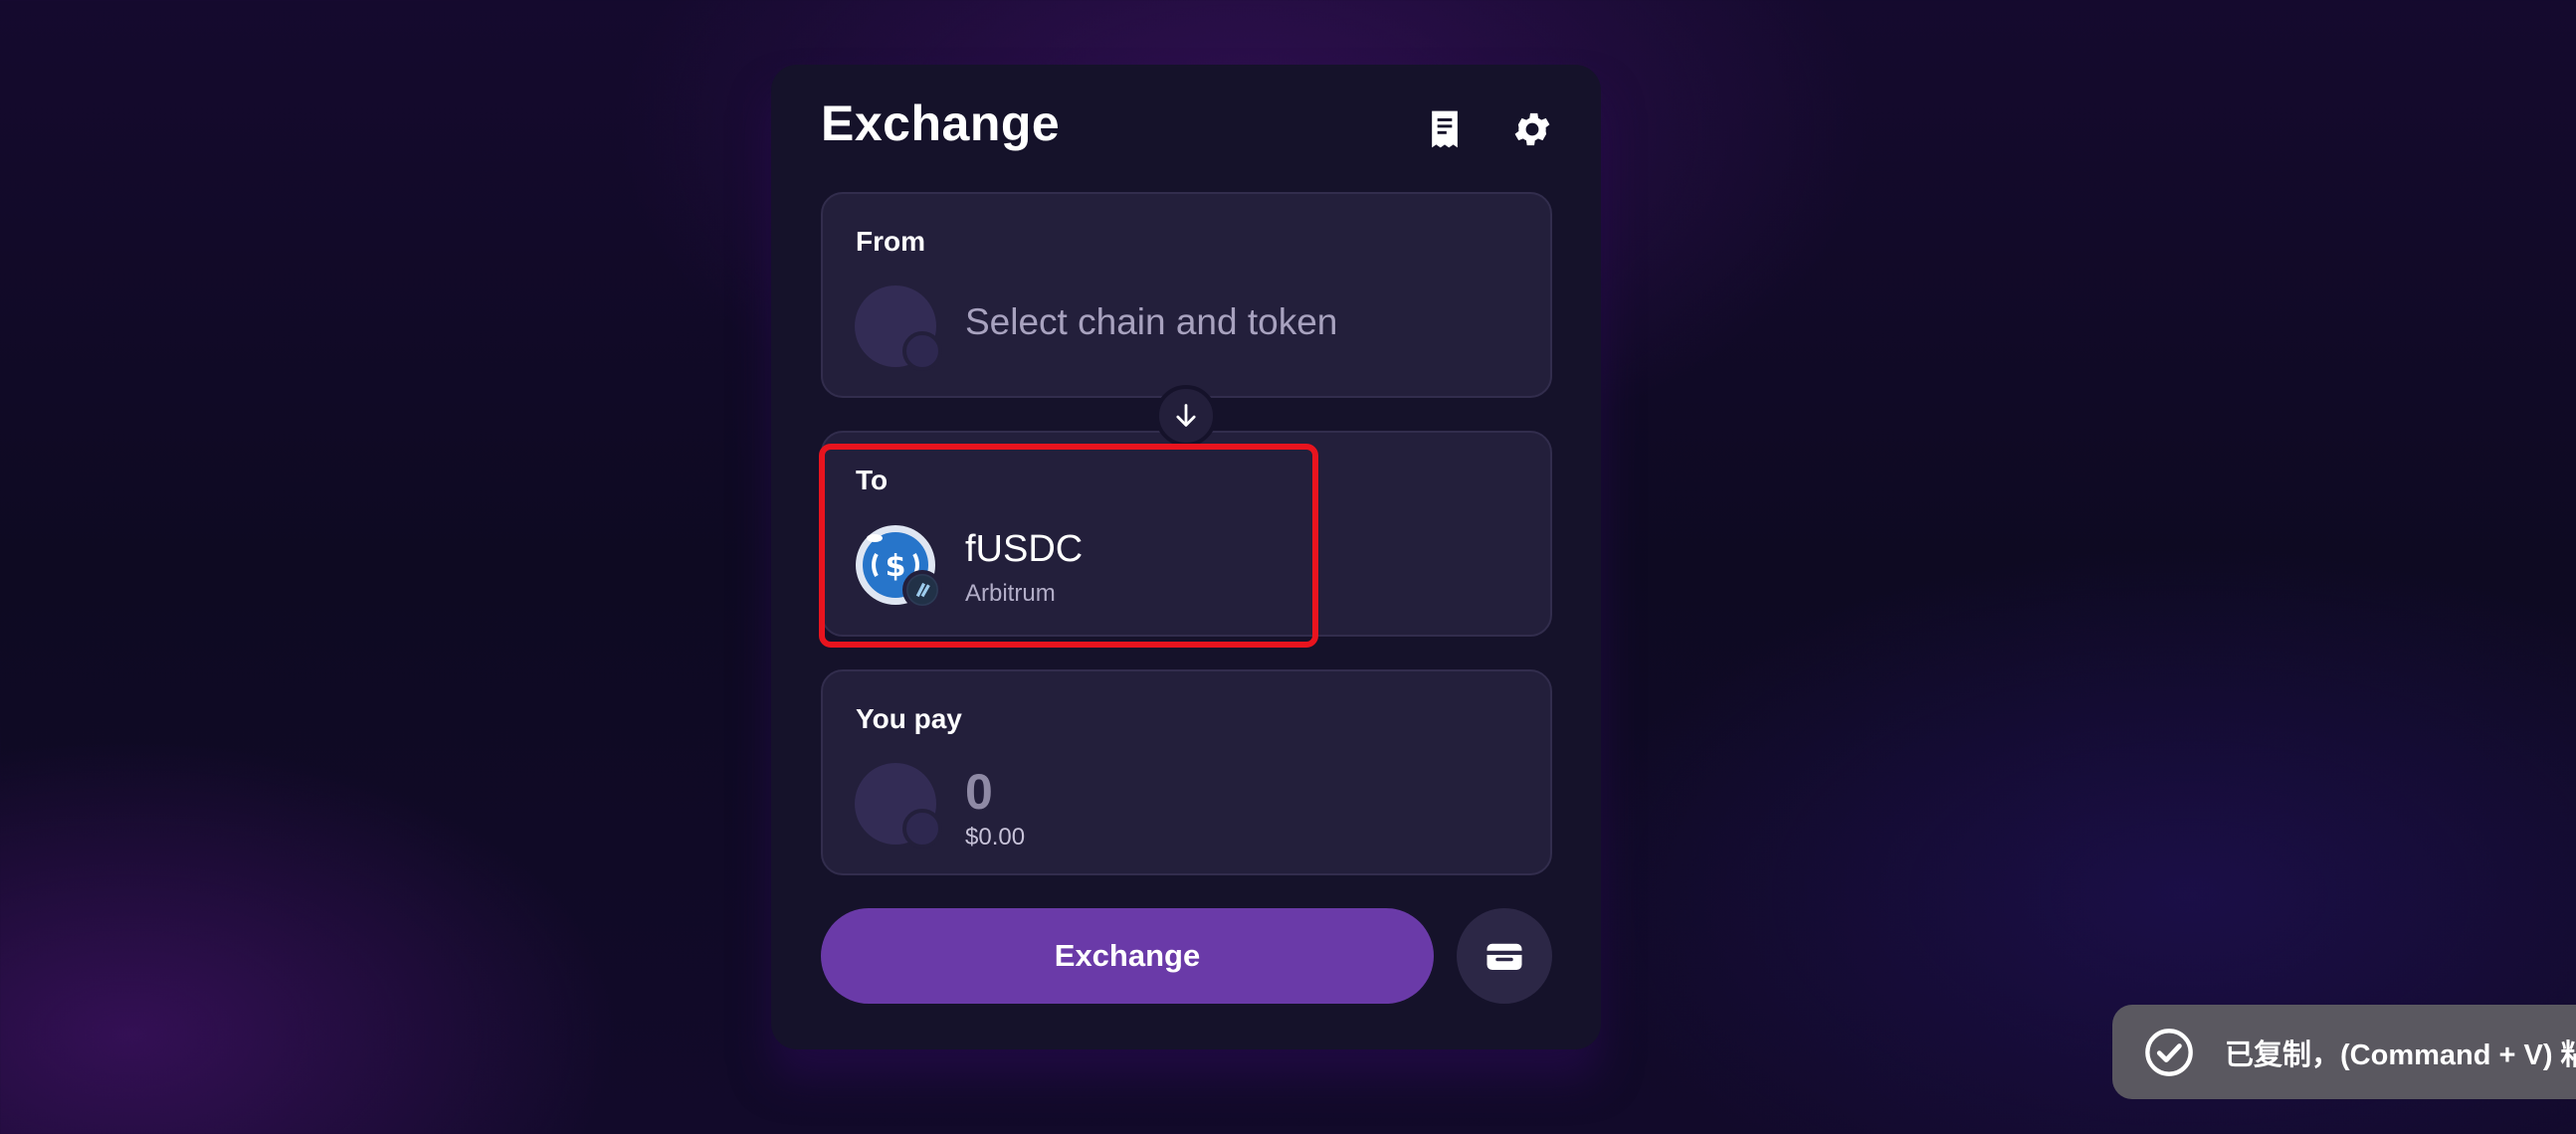 Image resolution: width=2576 pixels, height=1134 pixels. Describe the element at coordinates (898, 806) in the screenshot. I see `pay-token-placeholder-icon` at that location.